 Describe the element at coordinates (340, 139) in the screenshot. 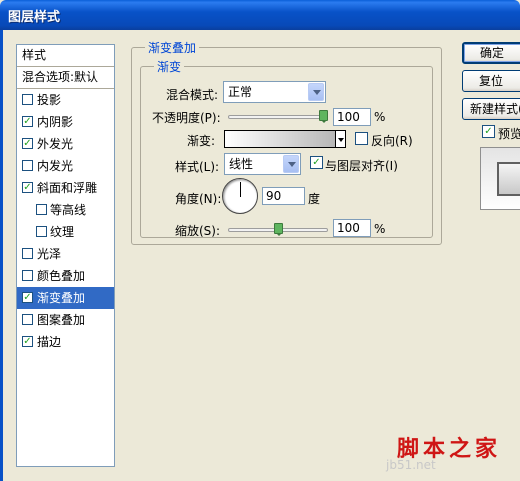

I see `gradient-dropdown-arrow-icon` at that location.